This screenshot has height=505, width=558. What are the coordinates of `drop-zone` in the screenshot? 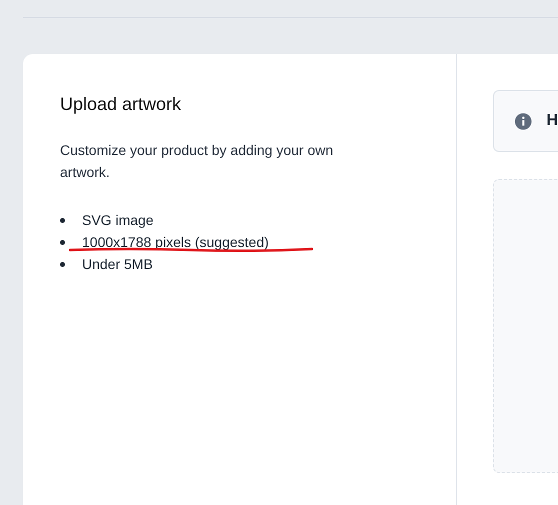 It's located at (525, 326).